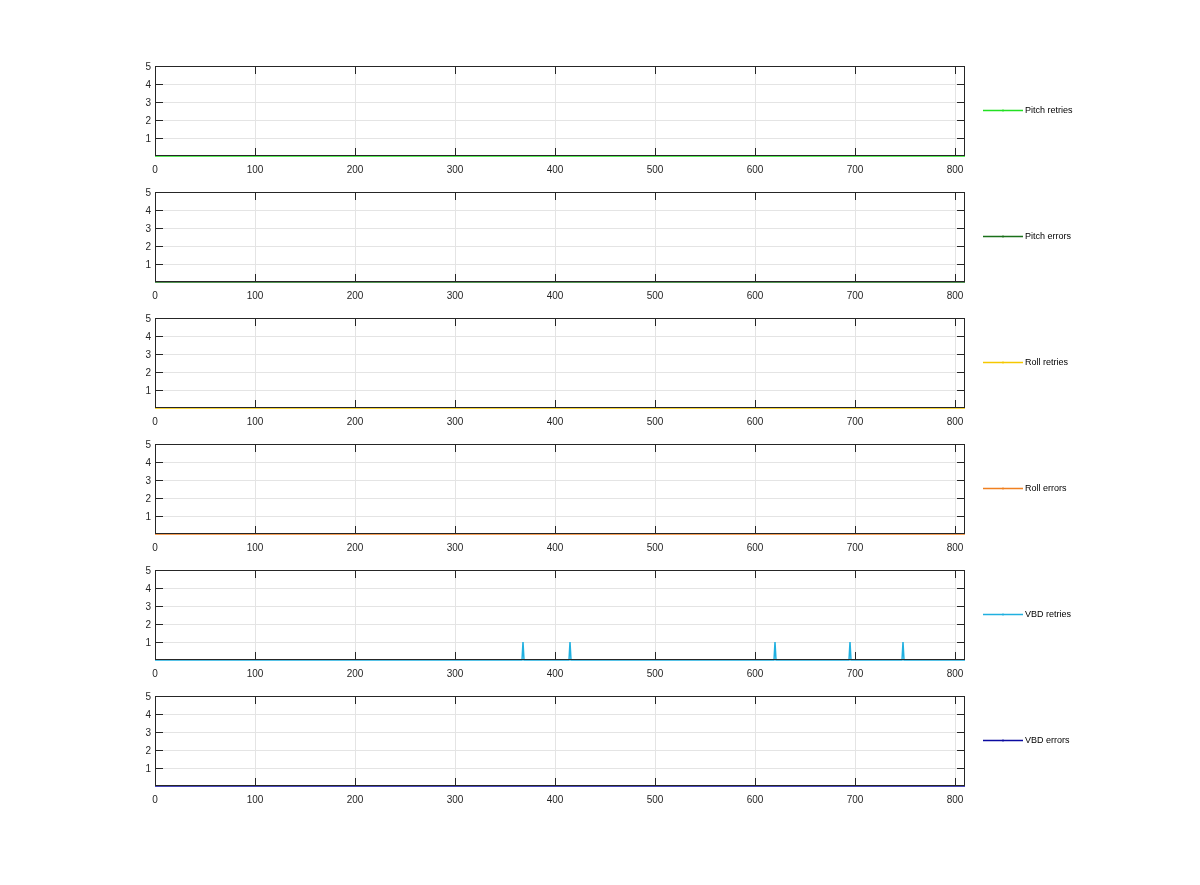 This screenshot has height=885, width=1200. Describe the element at coordinates (1047, 740) in the screenshot. I see `legend-label: VBD errors` at that location.